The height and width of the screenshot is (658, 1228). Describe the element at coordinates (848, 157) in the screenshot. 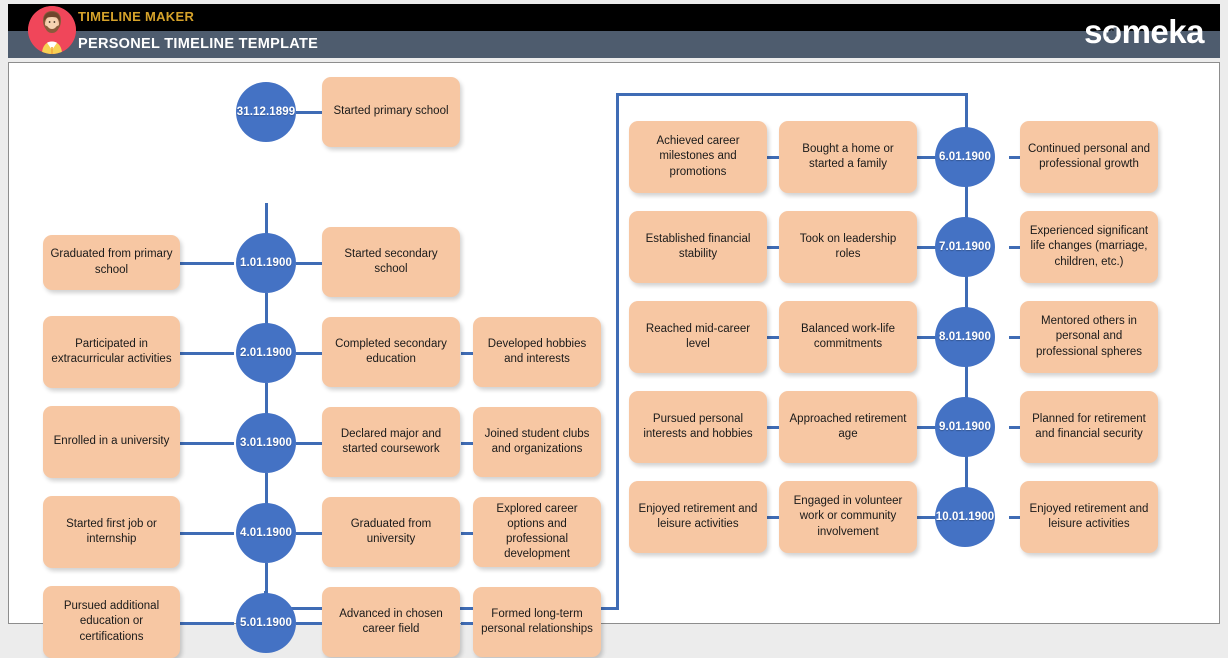

I see `r-card-second-row1: Bought a home or started a family` at that location.